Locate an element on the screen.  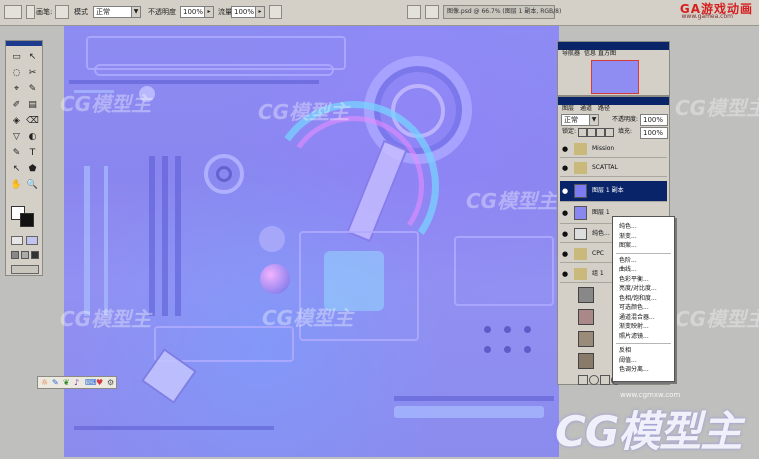
lock-pixels-icon is located at coordinates (591, 132).